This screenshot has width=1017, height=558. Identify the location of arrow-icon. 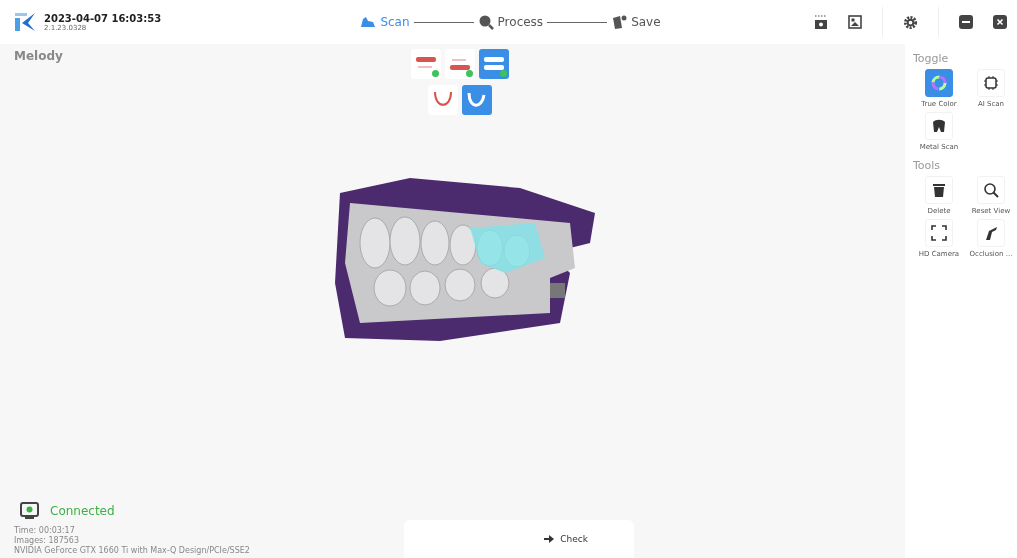
(549, 539).